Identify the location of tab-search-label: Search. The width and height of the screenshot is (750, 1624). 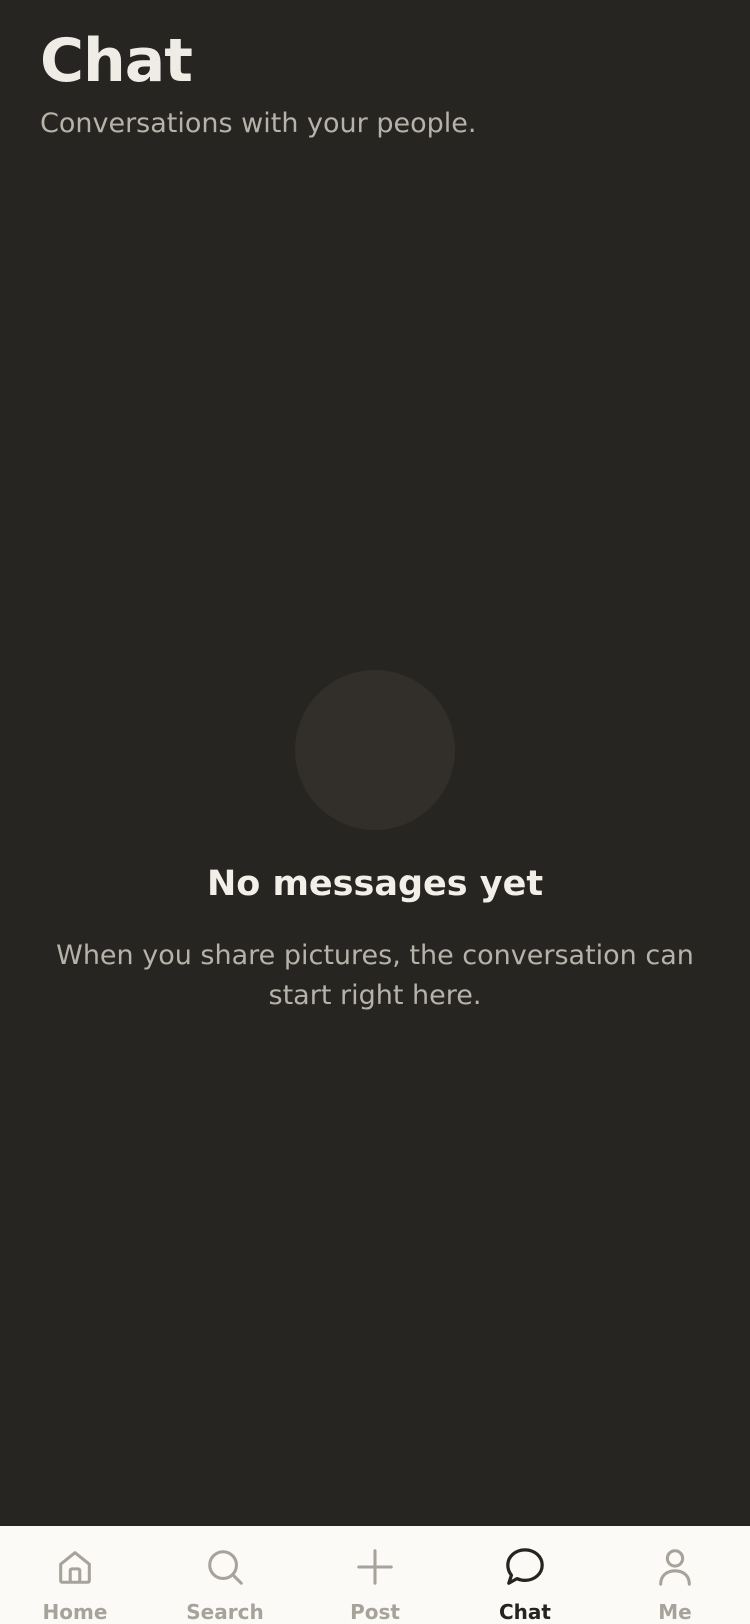
(225, 1612).